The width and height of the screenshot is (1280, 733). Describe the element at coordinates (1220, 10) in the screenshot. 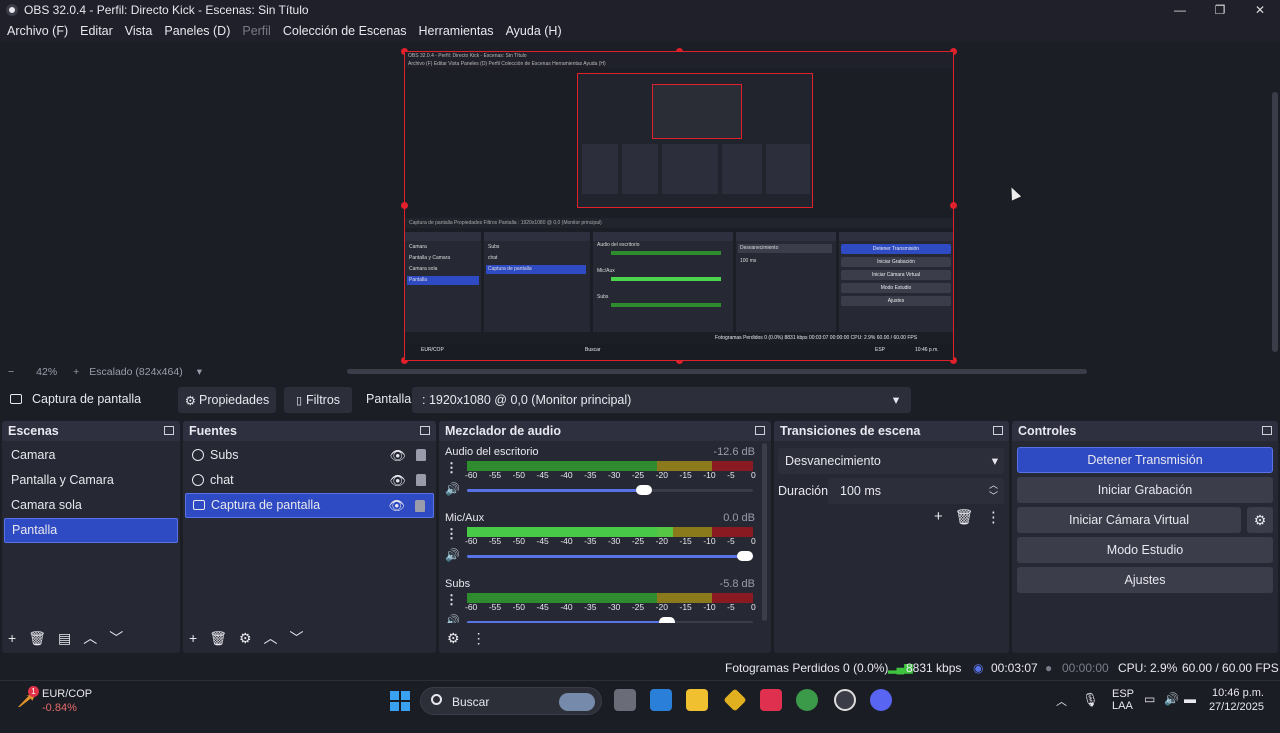

I see `maximize-button: ❐` at that location.